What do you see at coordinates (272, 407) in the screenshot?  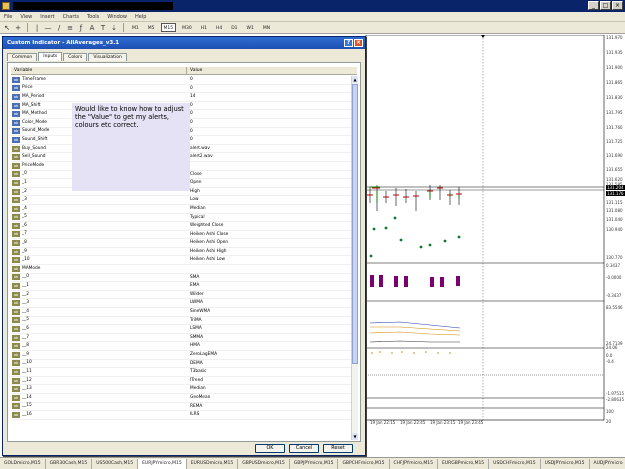 I see `input-value: REMA` at bounding box center [272, 407].